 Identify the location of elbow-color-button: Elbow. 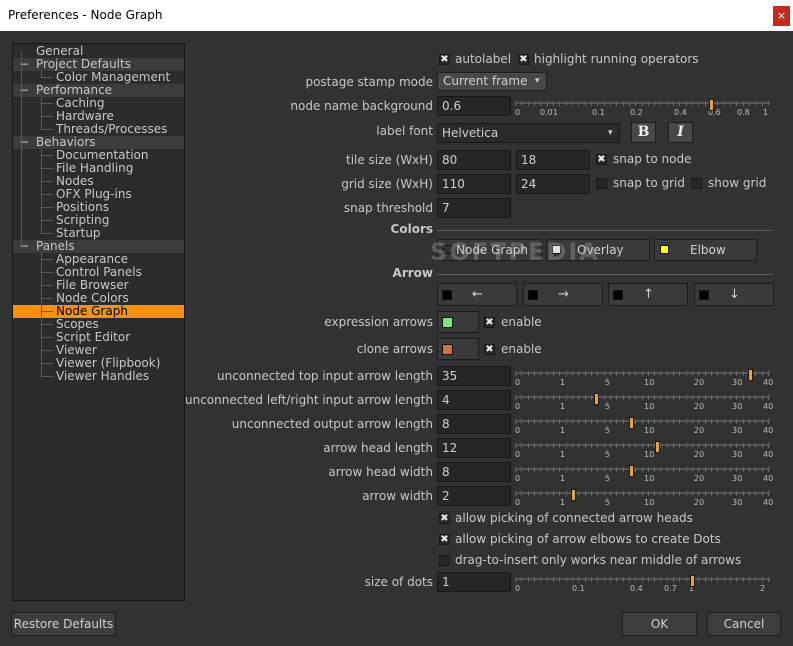
(705, 250).